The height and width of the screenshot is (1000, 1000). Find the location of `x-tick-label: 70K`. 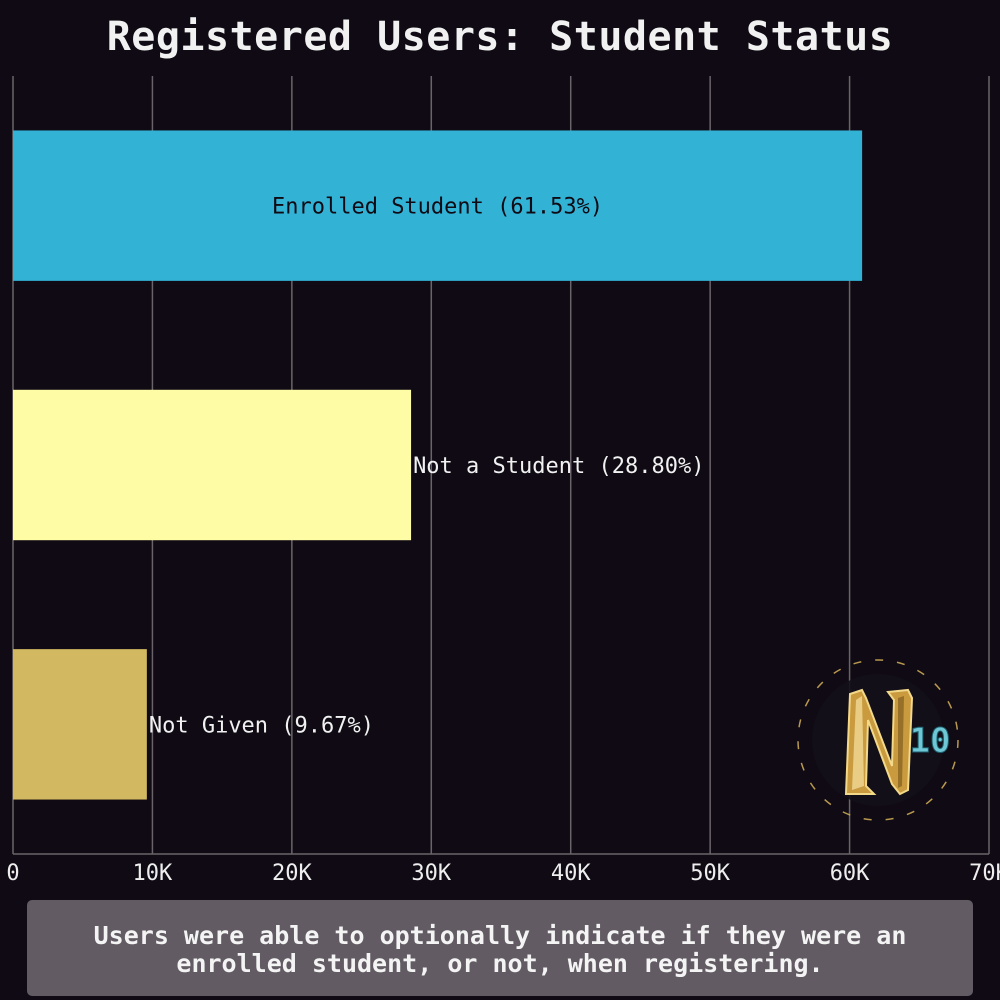

x-tick-label: 70K is located at coordinates (984, 873).